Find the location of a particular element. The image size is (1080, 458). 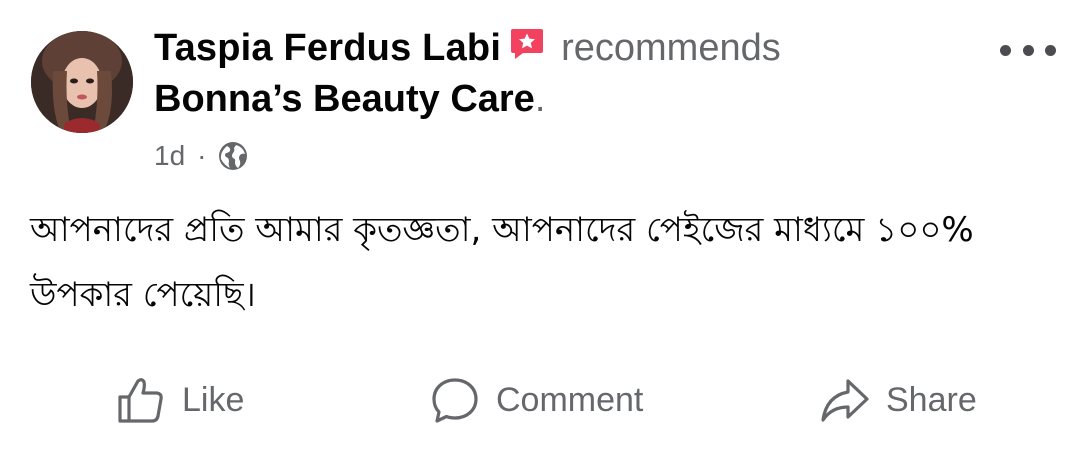

thumbs-up-icon is located at coordinates (140, 400).